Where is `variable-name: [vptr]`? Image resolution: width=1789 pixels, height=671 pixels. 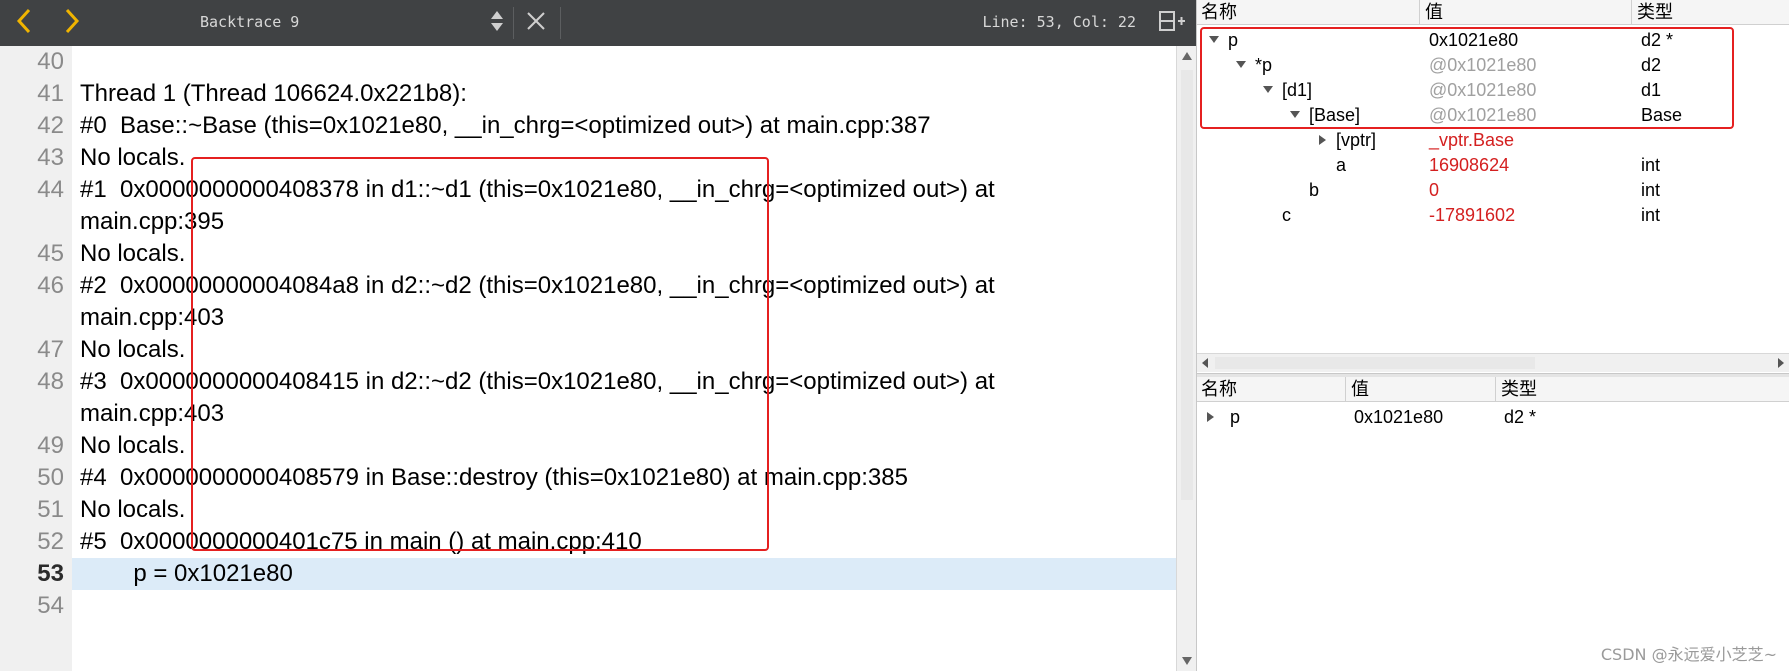 variable-name: [vptr] is located at coordinates (1356, 140).